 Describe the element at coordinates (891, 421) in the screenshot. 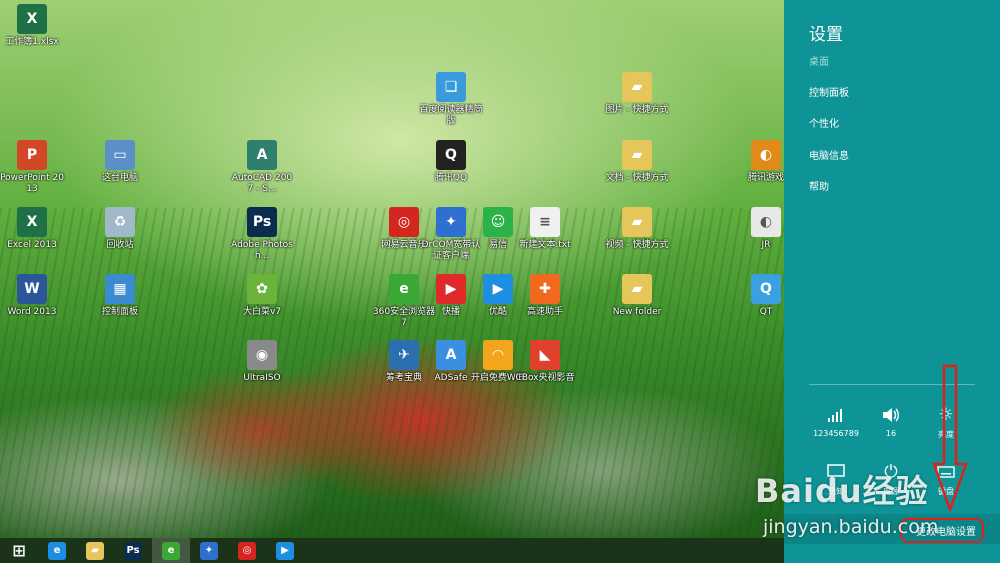

I see `volume-button: 16` at that location.